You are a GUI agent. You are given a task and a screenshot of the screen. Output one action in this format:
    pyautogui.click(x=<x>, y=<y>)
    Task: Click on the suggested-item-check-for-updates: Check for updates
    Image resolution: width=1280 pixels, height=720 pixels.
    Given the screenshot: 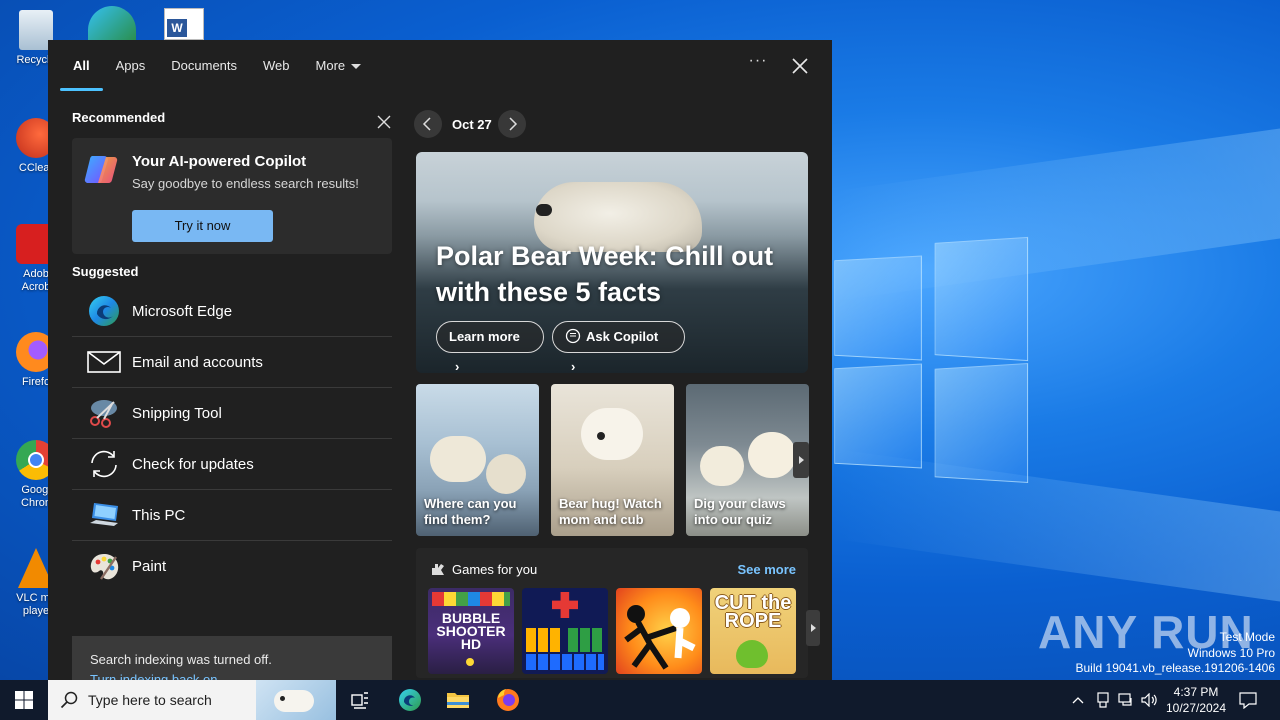 What is the action you would take?
    pyautogui.click(x=232, y=464)
    